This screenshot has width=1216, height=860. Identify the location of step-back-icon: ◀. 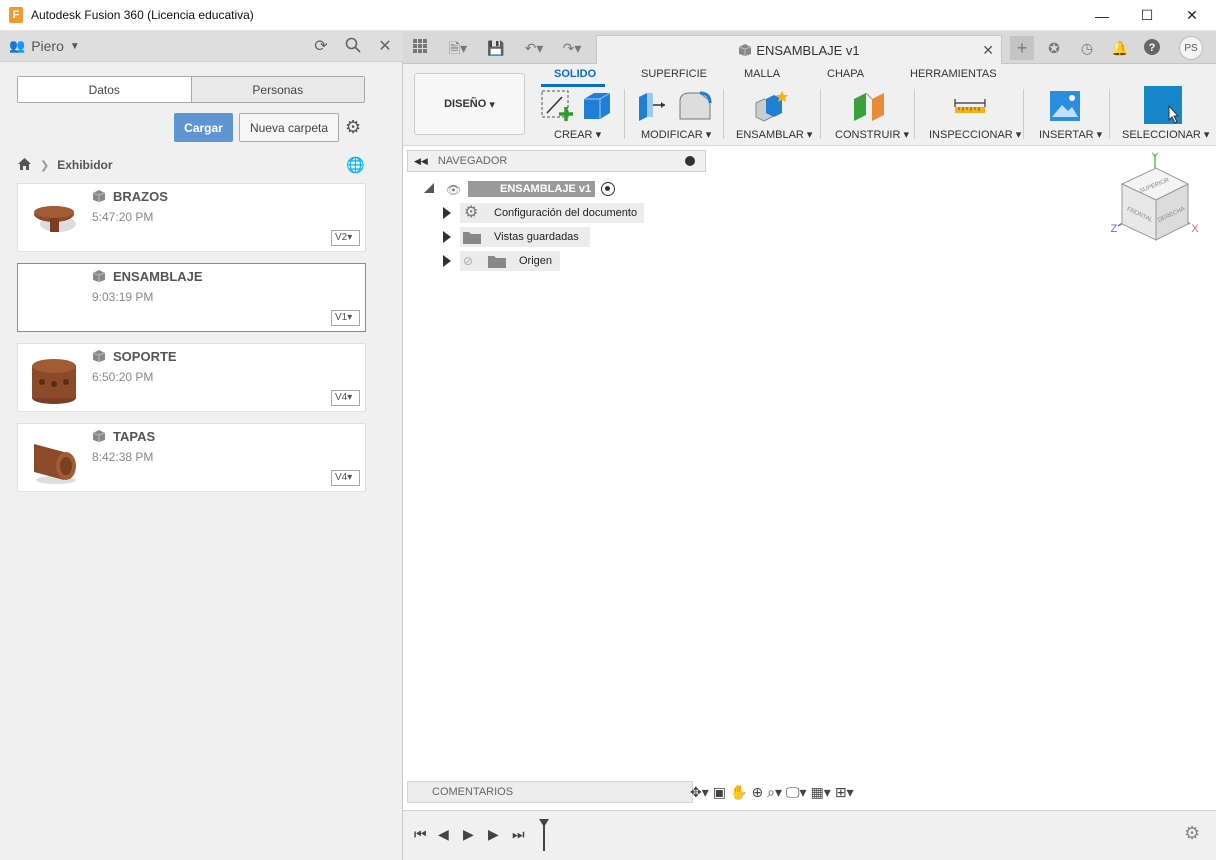
(443, 834).